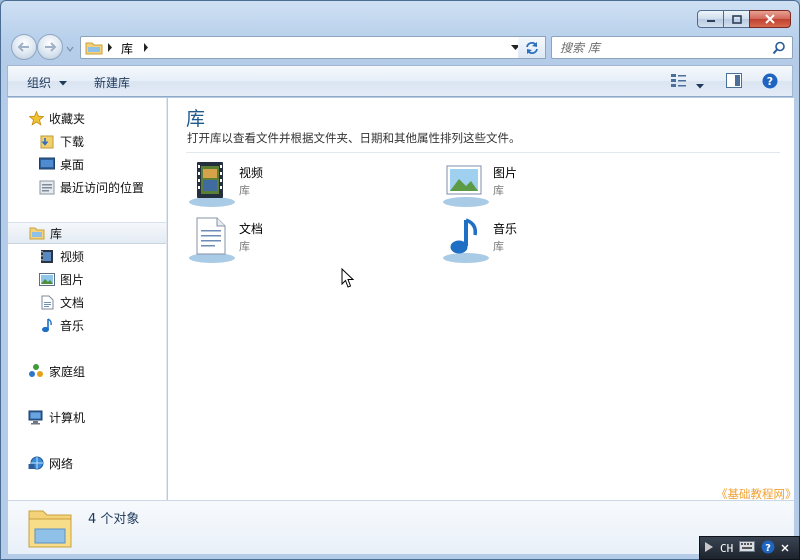 Image resolution: width=800 pixels, height=560 pixels. I want to click on preview-pane-button, so click(734, 82).